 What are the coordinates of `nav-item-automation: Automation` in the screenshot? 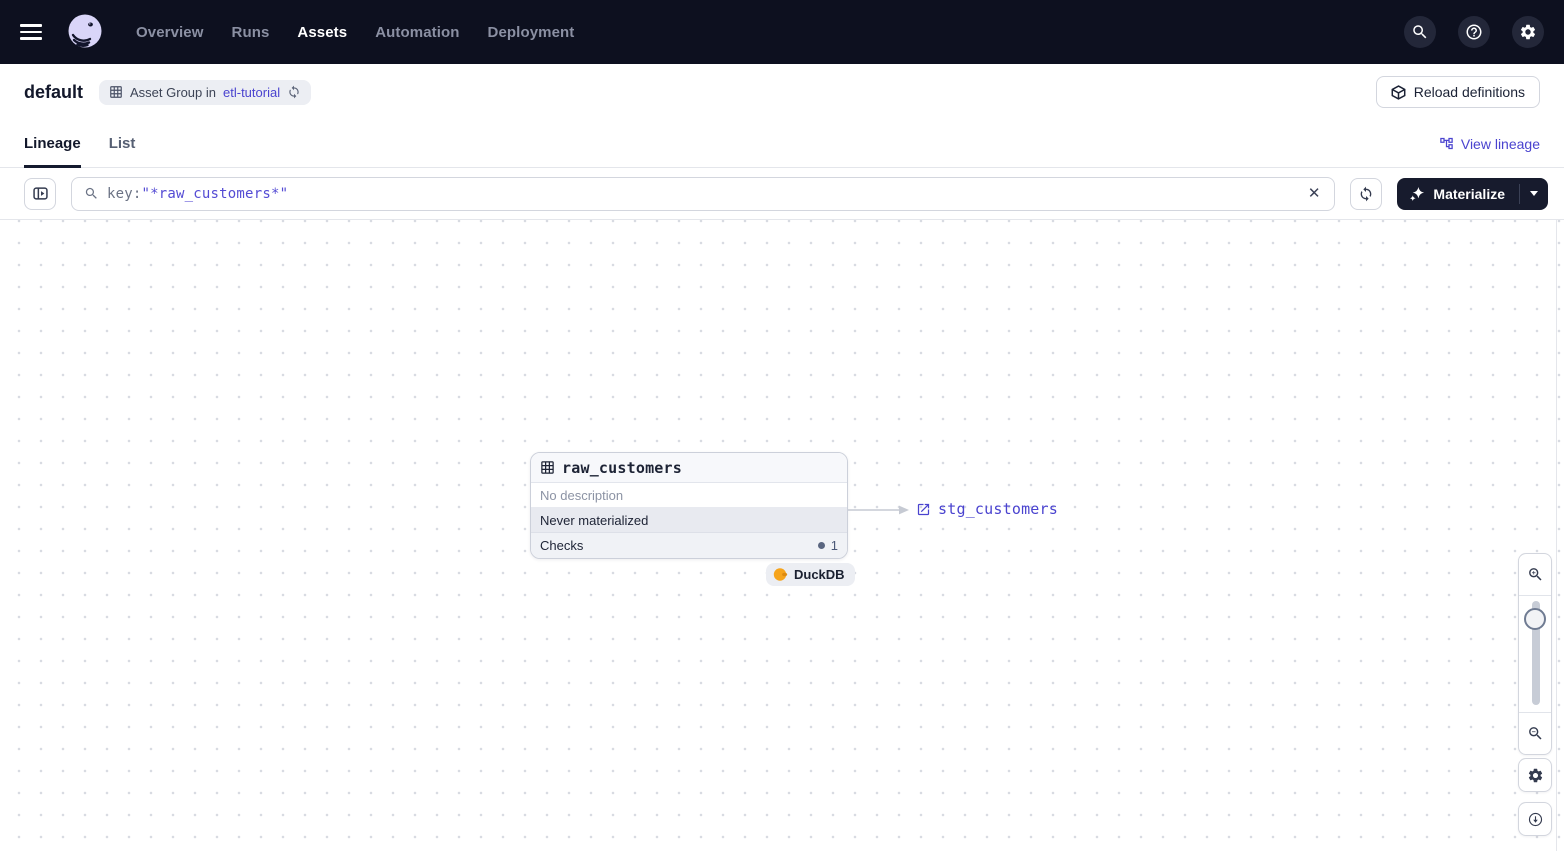 It's located at (417, 32).